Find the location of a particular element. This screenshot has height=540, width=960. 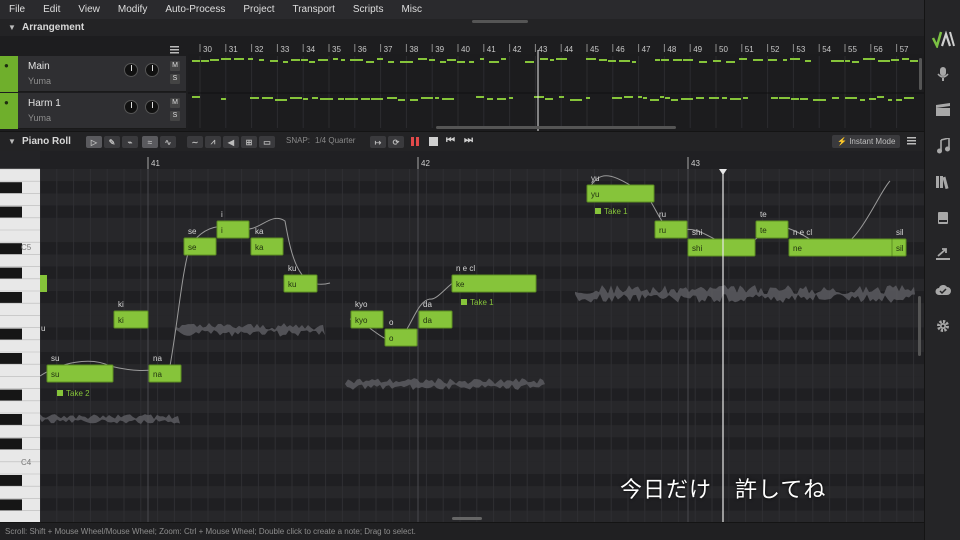

cloud-check-icon is located at coordinates (943, 290).